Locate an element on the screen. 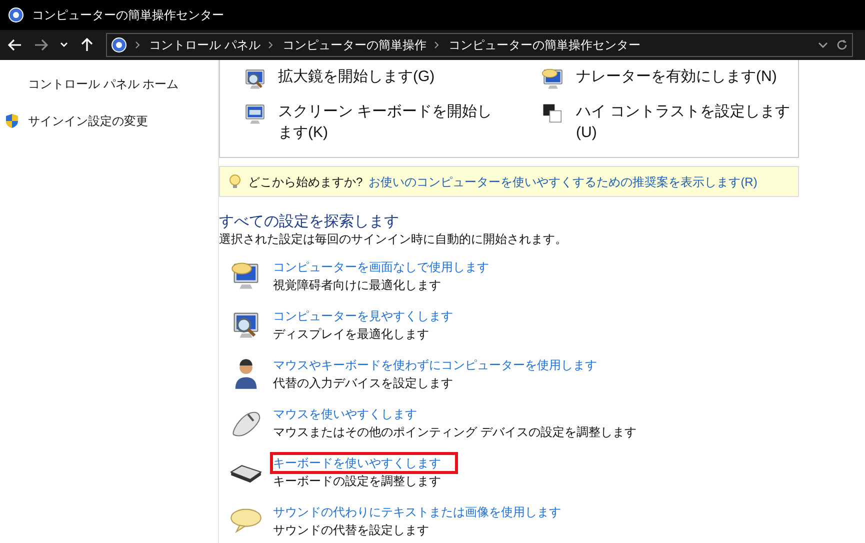  up-arrow-icon is located at coordinates (87, 45).